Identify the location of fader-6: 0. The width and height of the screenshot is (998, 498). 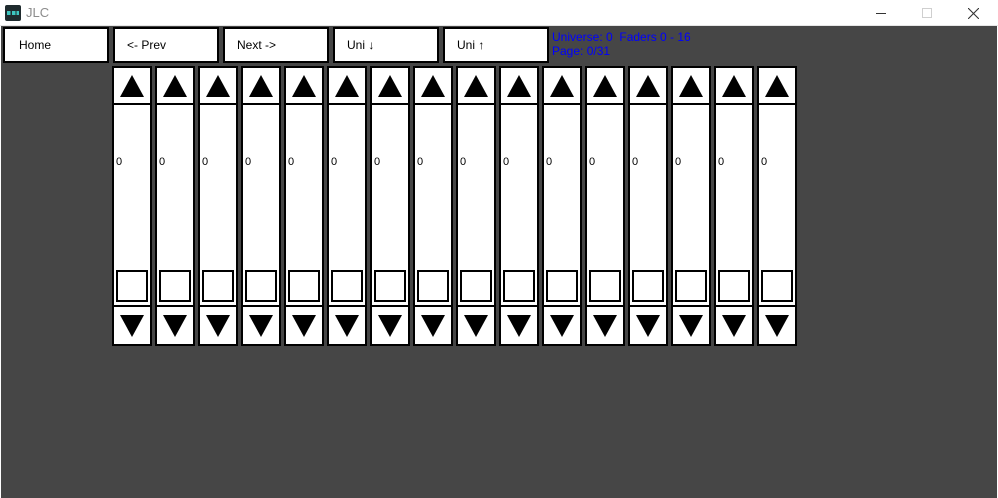
(390, 206).